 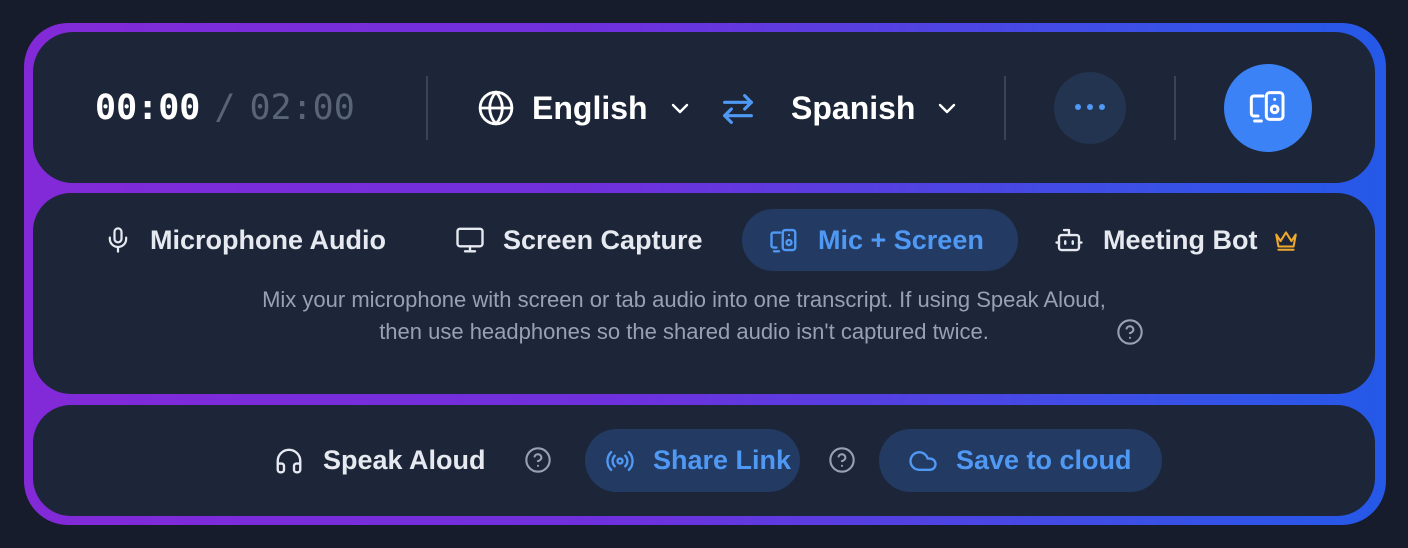 I want to click on speak-aloud-label: Speak Aloud, so click(x=404, y=460).